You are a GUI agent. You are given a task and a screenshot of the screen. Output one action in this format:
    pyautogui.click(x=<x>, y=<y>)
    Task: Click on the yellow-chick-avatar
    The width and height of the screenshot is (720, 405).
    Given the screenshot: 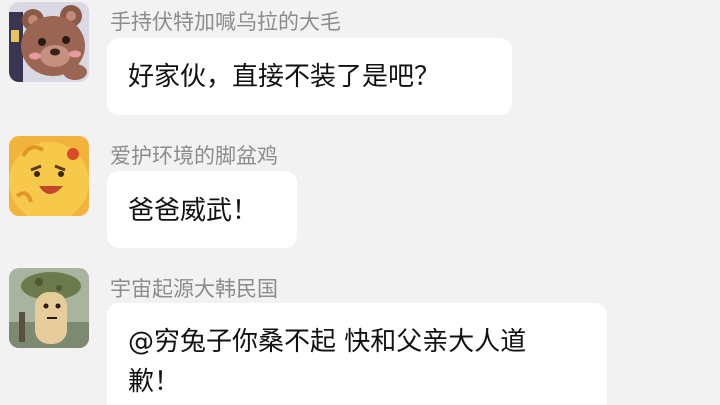 What is the action you would take?
    pyautogui.click(x=49, y=176)
    